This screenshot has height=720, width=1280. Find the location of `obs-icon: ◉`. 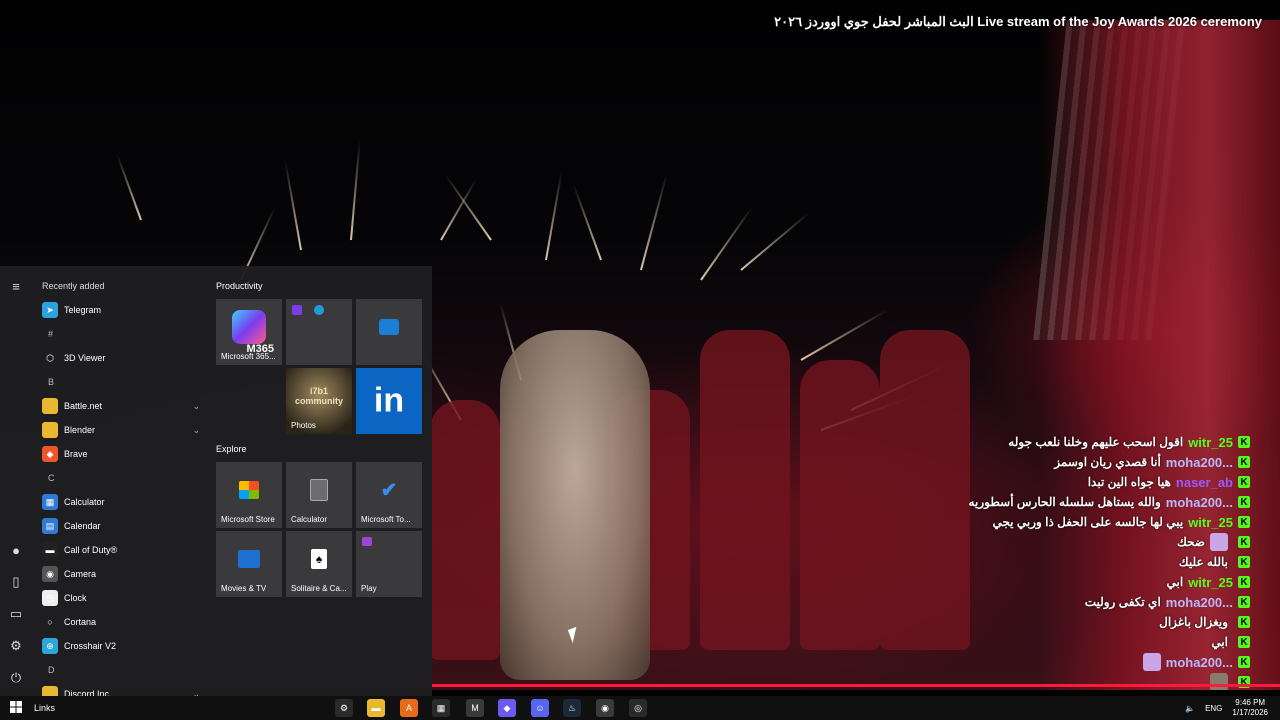

obs-icon: ◉ is located at coordinates (605, 708).